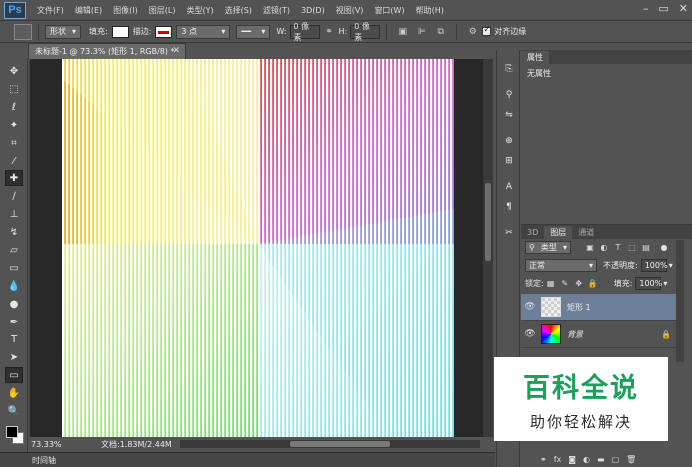 This screenshot has width=692, height=467. What do you see at coordinates (565, 284) in the screenshot?
I see `lock-pixels-icon: ✎` at bounding box center [565, 284].